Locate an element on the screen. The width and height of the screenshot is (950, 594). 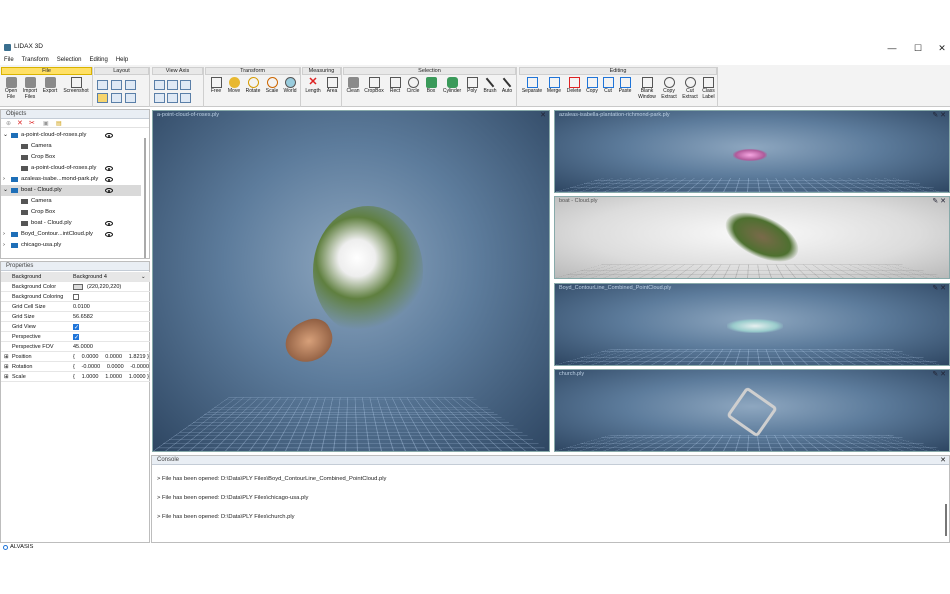
property-vector-value: {1.0000 1.0000 1.0000 } is located at coordinates (111, 377).